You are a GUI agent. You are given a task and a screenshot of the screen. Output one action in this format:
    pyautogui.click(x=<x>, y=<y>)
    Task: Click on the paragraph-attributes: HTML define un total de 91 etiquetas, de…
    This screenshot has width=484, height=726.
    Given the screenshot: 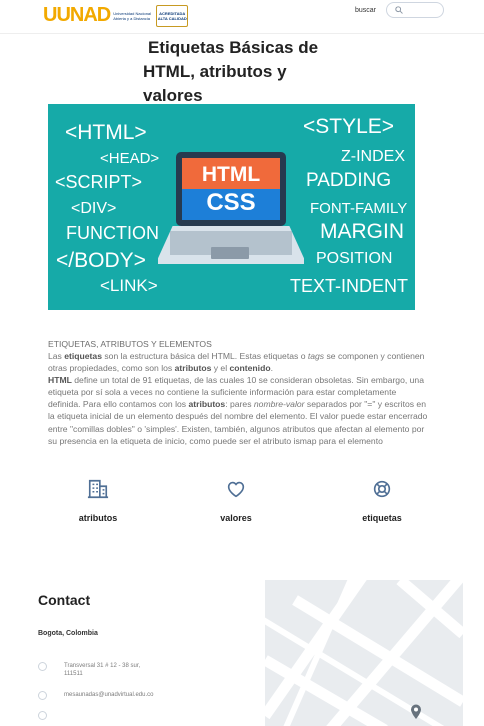 What is the action you would take?
    pyautogui.click(x=238, y=410)
    